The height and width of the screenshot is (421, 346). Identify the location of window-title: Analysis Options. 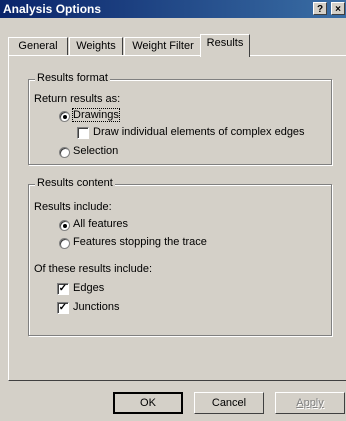
(52, 9).